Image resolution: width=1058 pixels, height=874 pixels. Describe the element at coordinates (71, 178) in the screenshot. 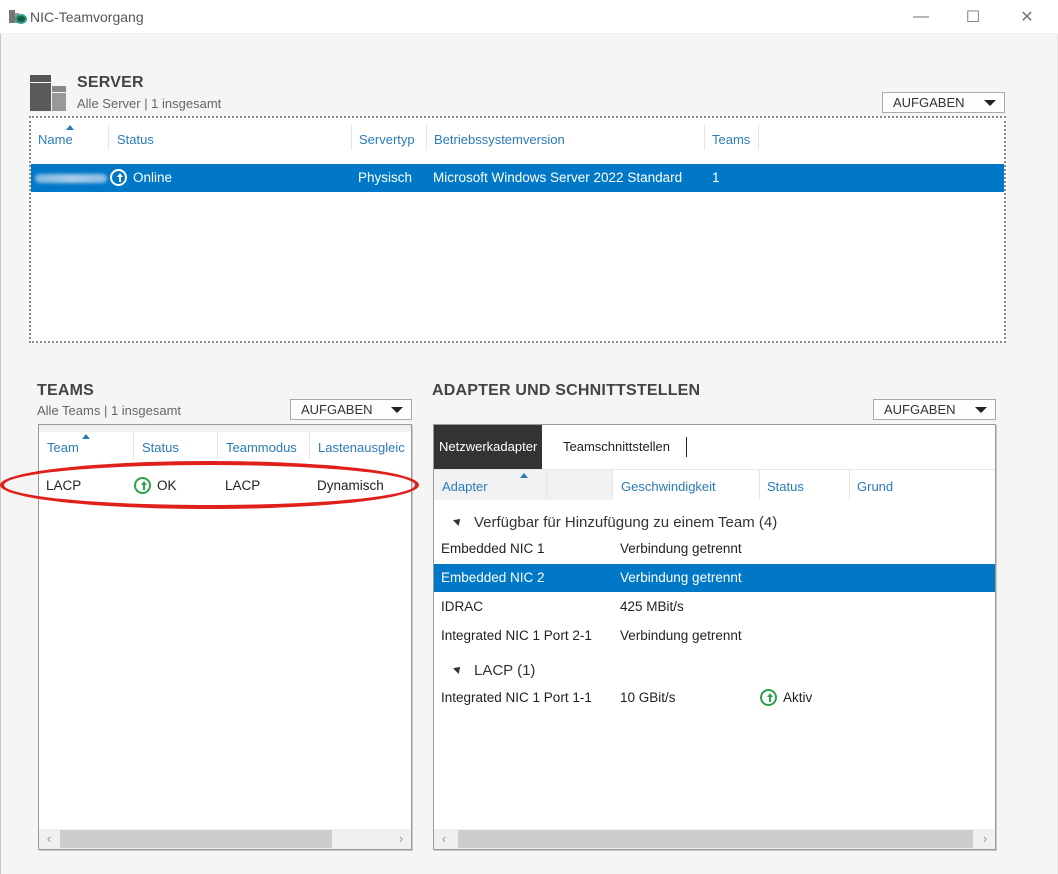

I see `server-name-obscured` at that location.